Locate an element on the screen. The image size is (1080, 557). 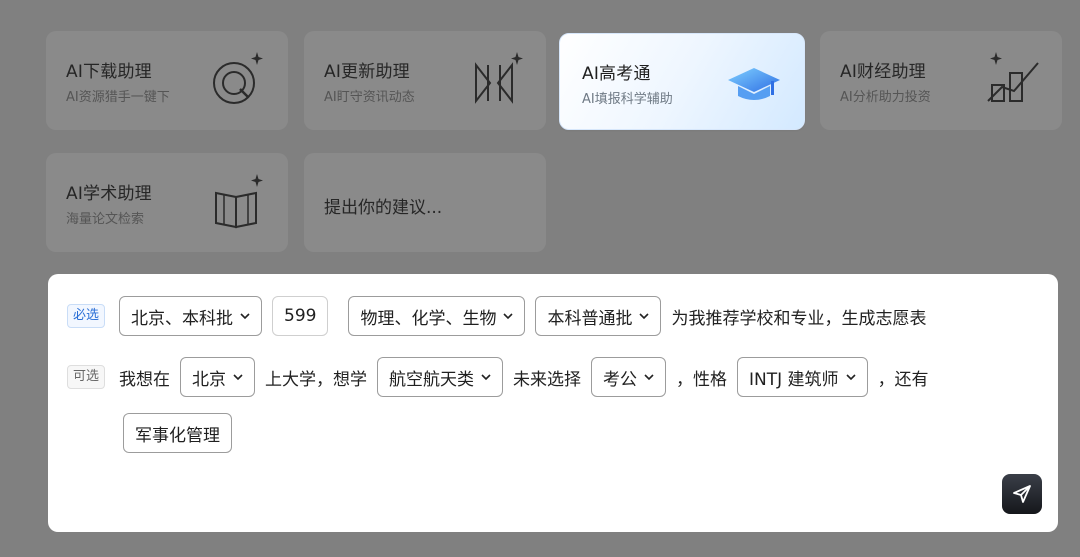
extra-row: 军事化管理 is located at coordinates (182, 433).